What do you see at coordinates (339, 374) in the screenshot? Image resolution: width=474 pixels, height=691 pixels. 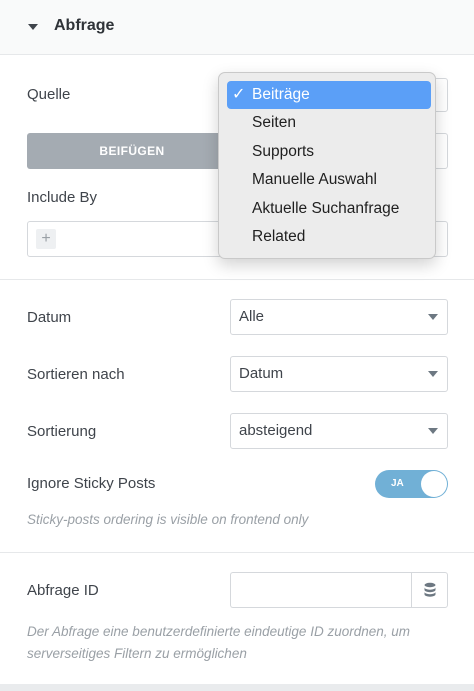 I see `order-by-select: Datum` at bounding box center [339, 374].